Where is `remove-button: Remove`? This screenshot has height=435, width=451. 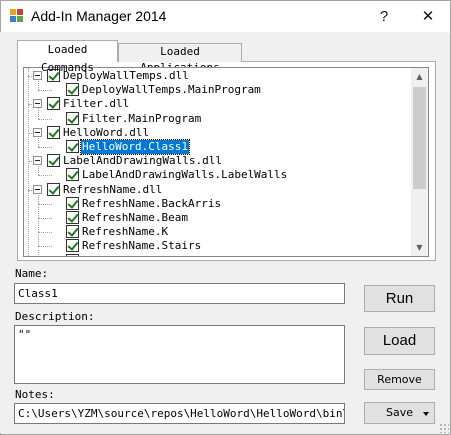
remove-button: Remove is located at coordinates (399, 379).